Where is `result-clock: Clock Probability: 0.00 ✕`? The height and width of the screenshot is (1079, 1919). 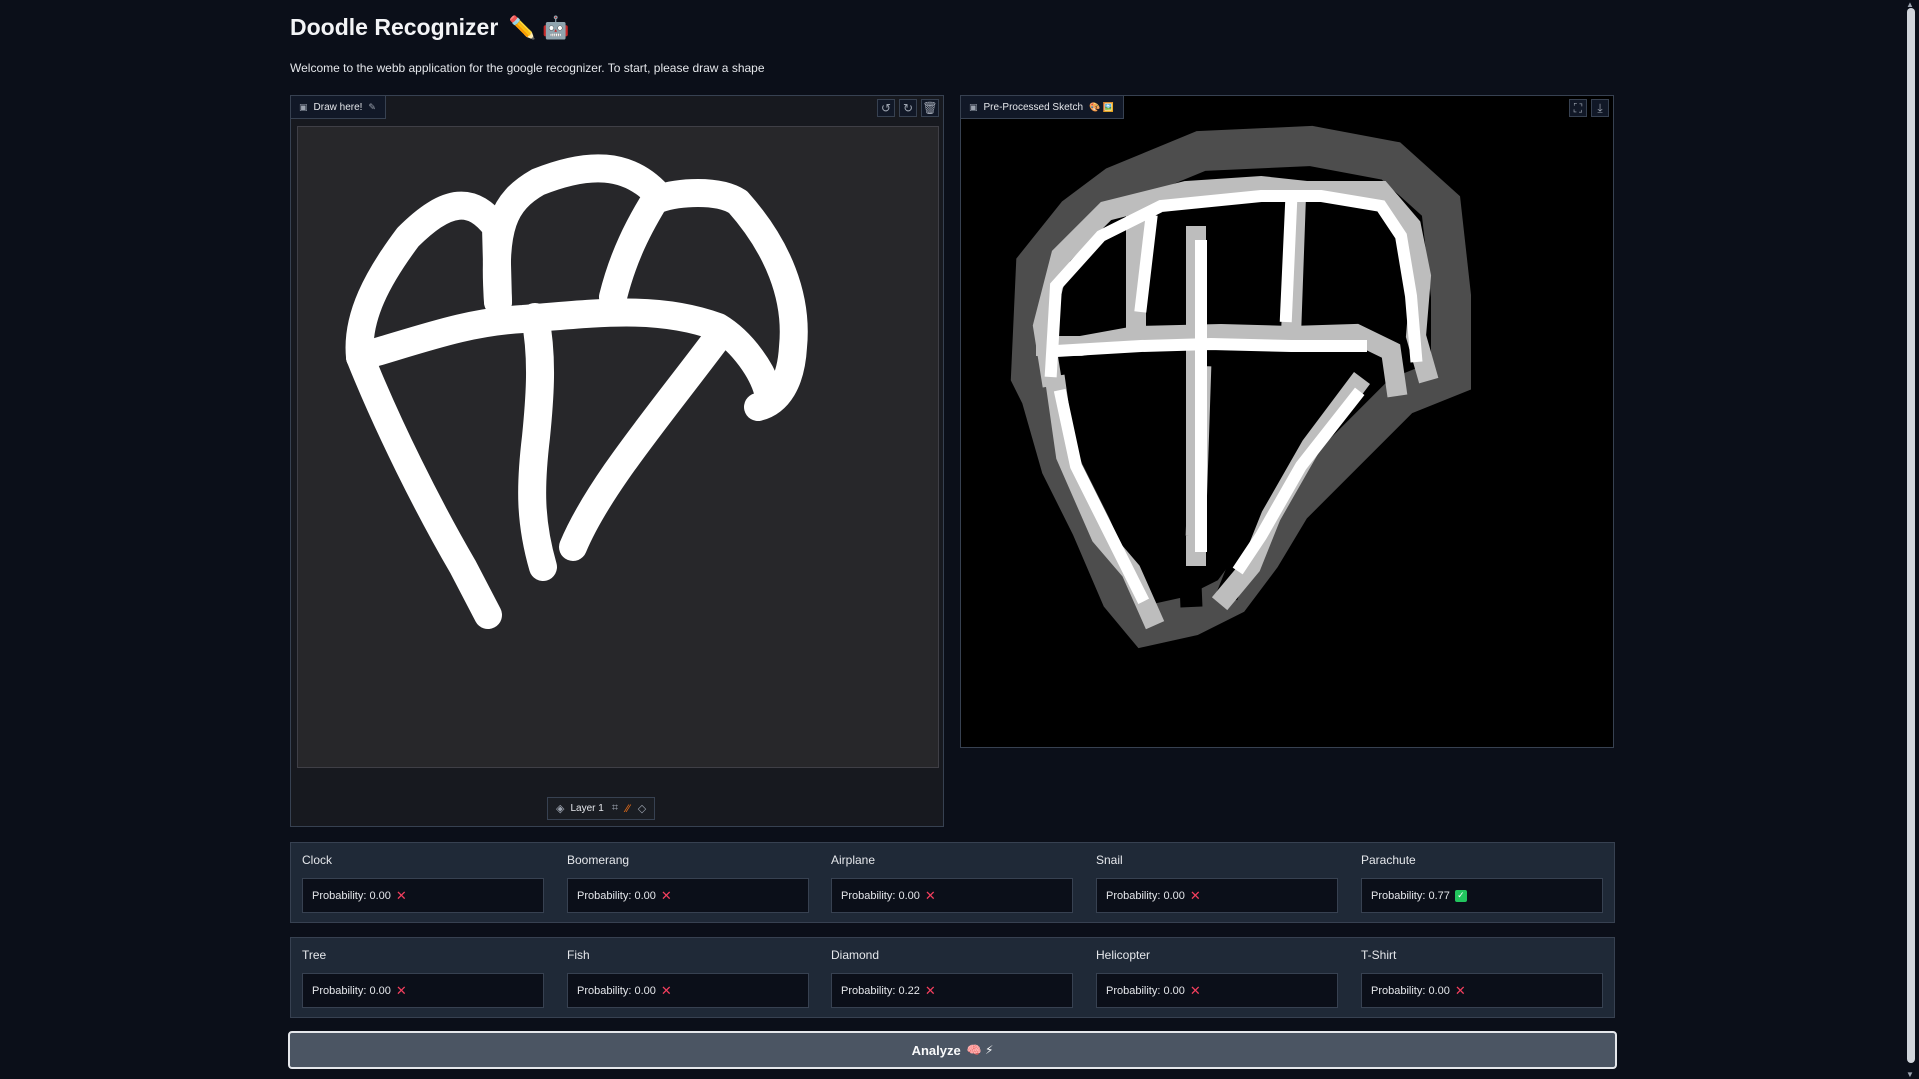 result-clock: Clock Probability: 0.00 ✕ is located at coordinates (417, 882).